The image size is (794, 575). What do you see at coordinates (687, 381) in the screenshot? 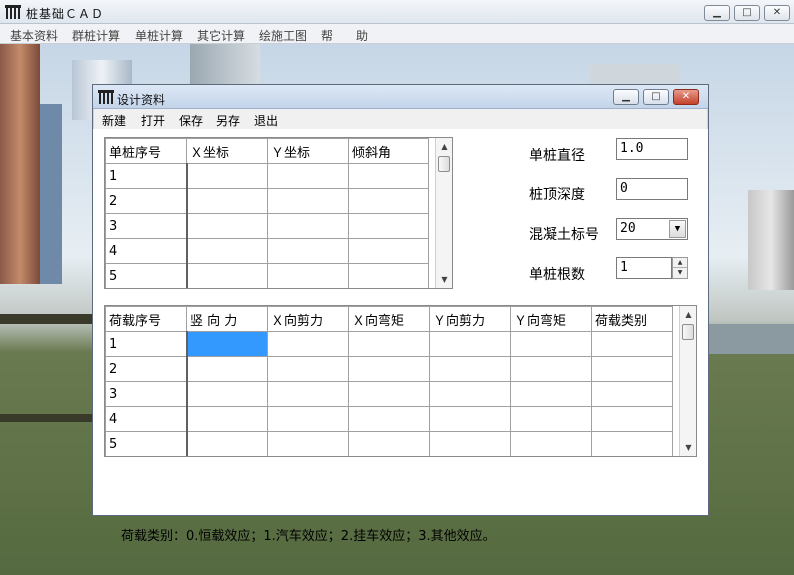
I see `load-grid-scrollbar: ▲ ▼` at bounding box center [687, 381].